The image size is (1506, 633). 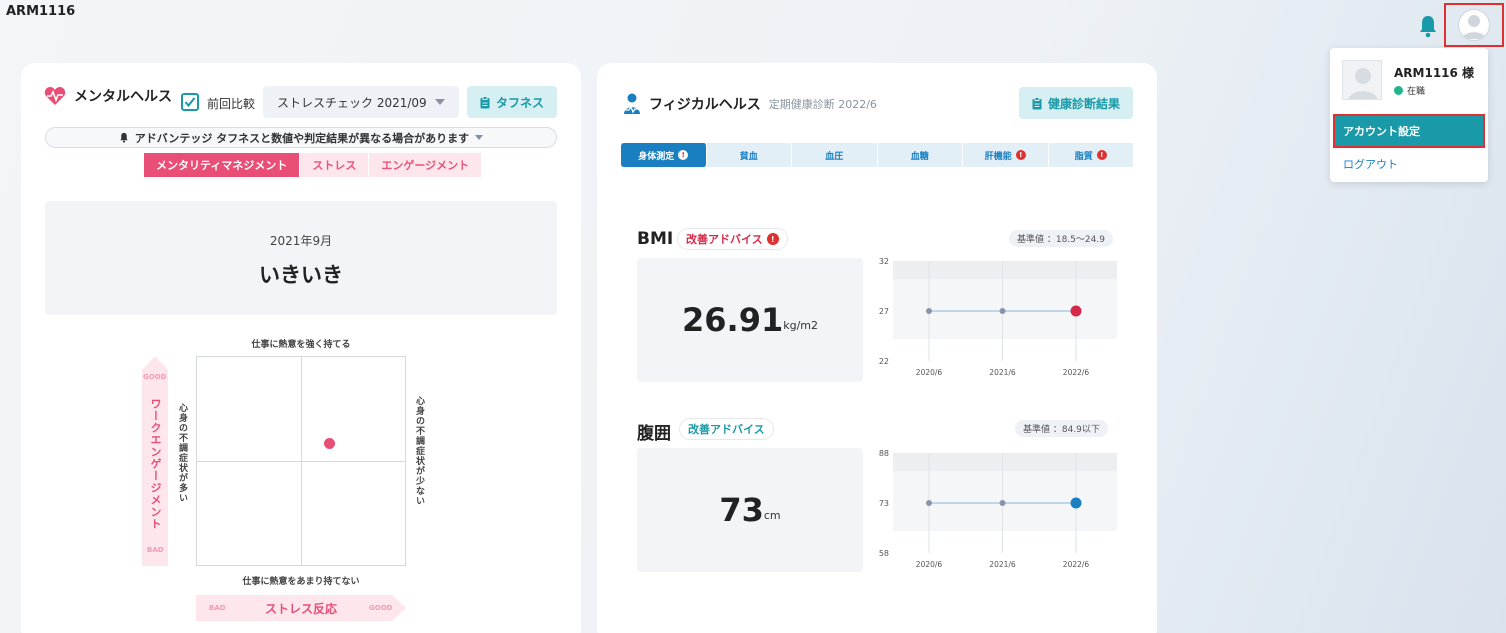 I want to click on period-select-value: ストレスチェック 2021/09, so click(x=352, y=103).